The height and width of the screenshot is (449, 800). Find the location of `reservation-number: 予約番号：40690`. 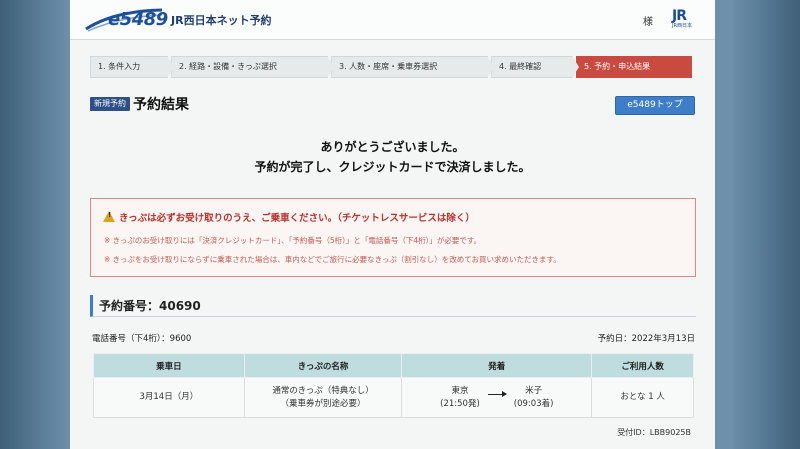

reservation-number: 予約番号：40690 is located at coordinates (150, 306).